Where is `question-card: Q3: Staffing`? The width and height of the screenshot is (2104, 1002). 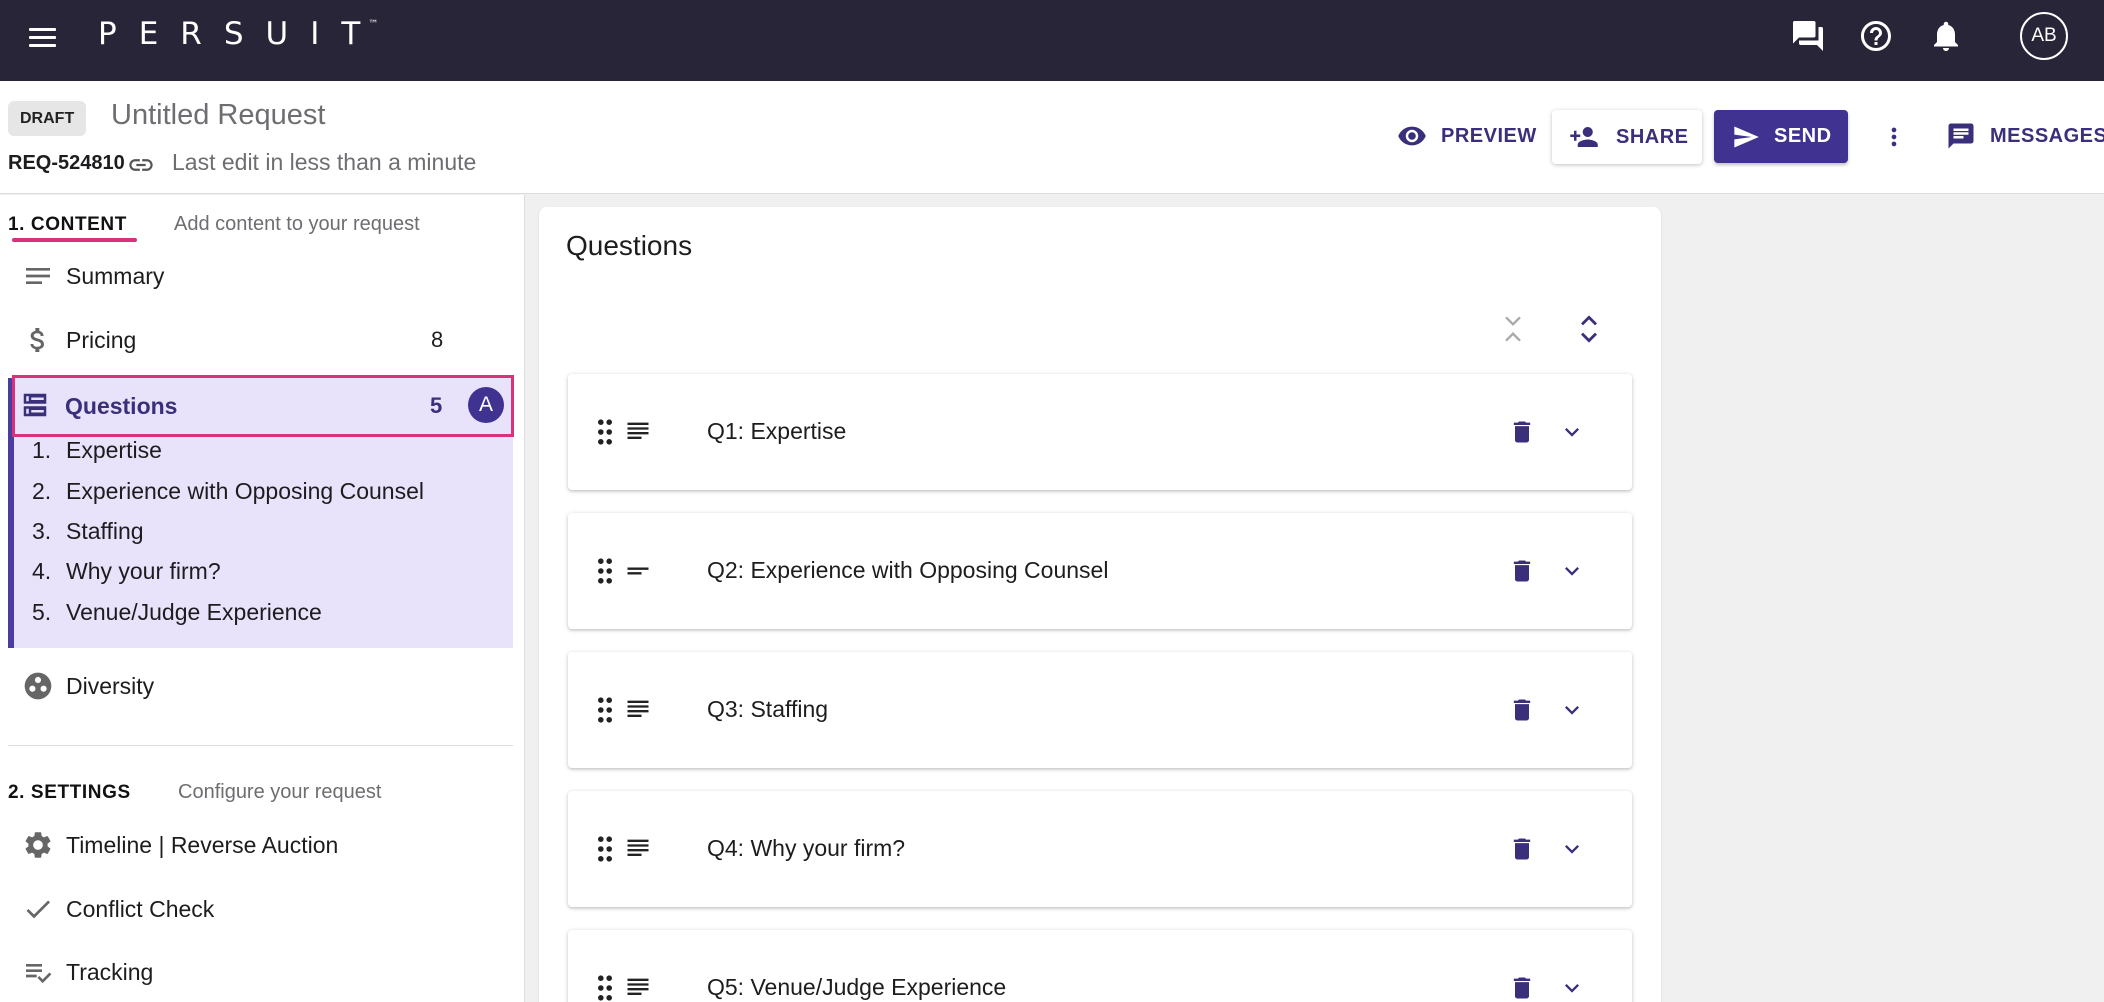
question-card: Q3: Staffing is located at coordinates (1100, 710).